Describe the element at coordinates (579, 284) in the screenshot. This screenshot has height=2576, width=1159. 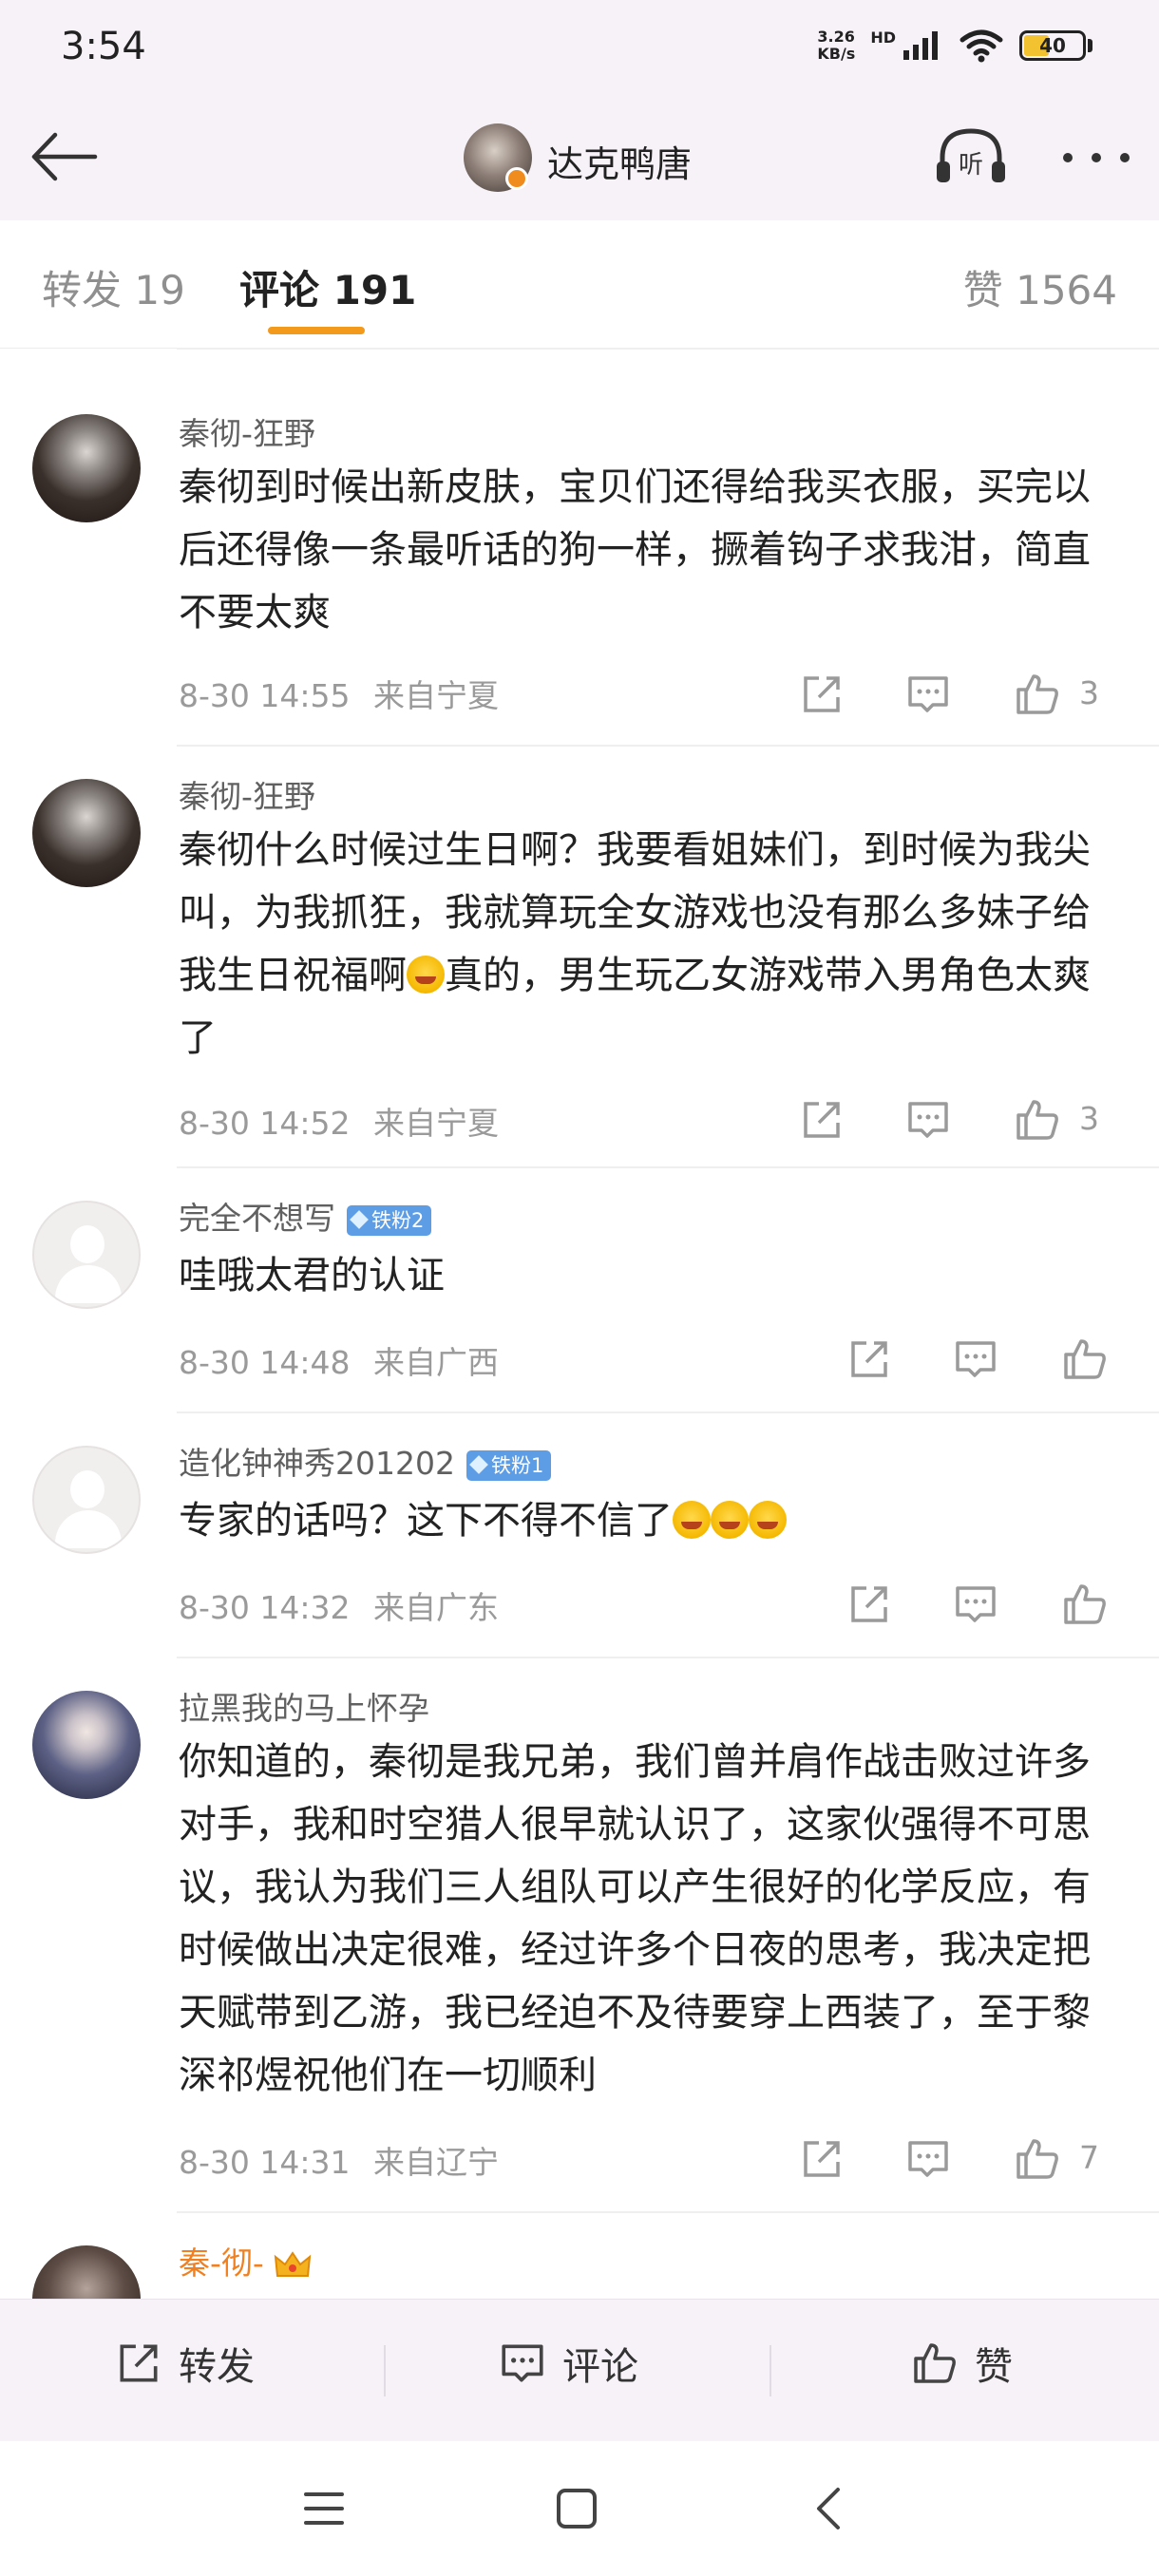
I see `tab-bar: 转发 19 评论 191 赞 1564` at that location.